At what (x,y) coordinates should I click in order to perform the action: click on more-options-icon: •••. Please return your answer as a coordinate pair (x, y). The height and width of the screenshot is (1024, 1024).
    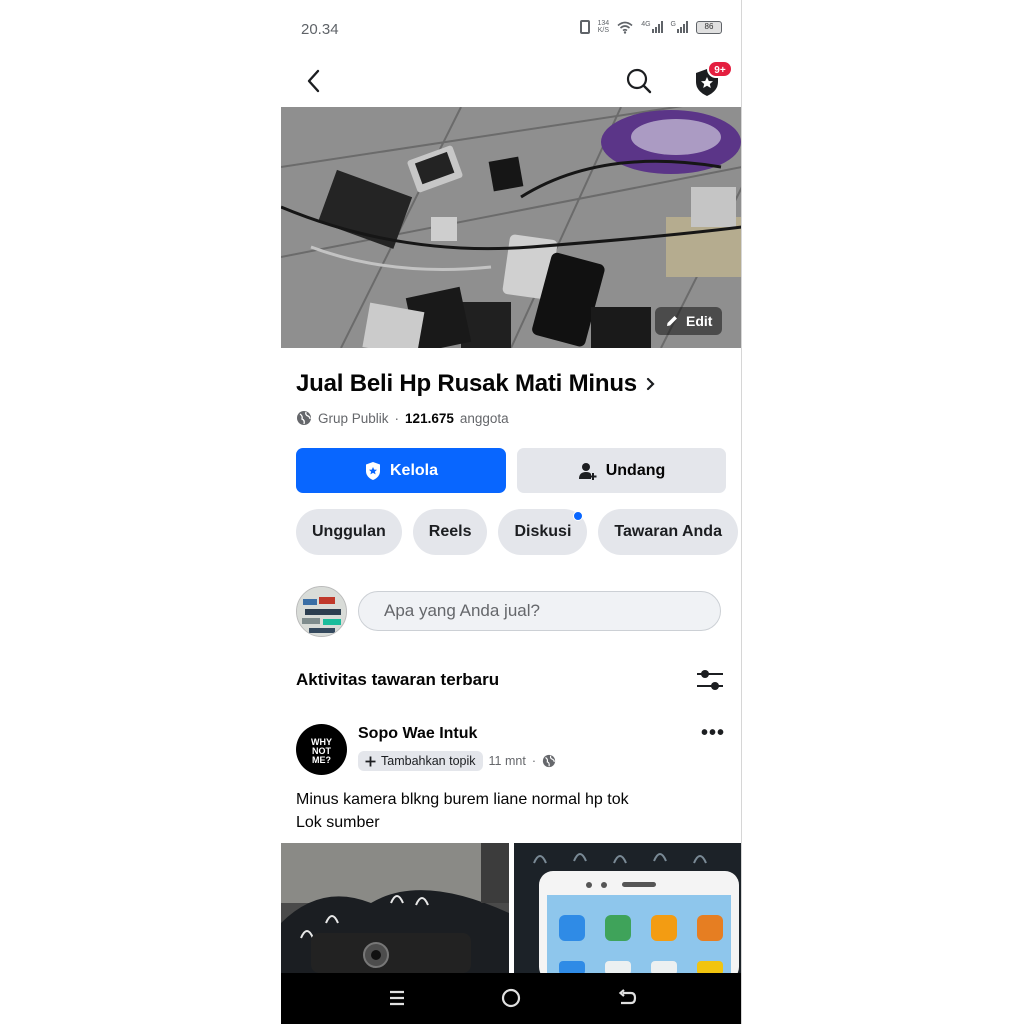
    Looking at the image, I should click on (713, 733).